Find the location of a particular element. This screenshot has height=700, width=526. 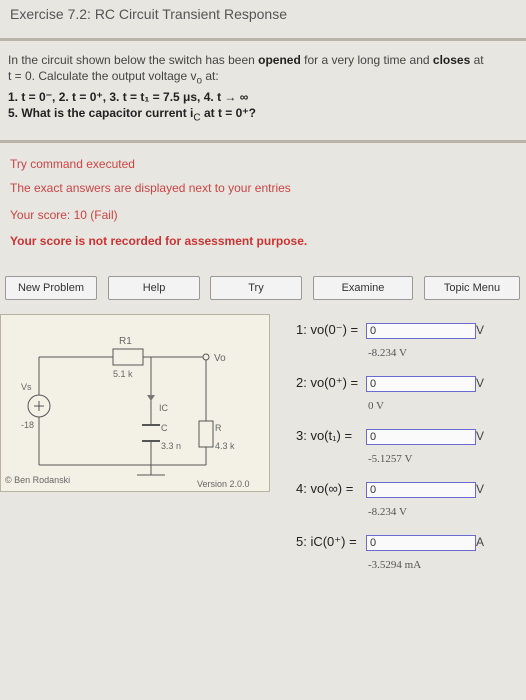

label-r: R is located at coordinates (218, 428).